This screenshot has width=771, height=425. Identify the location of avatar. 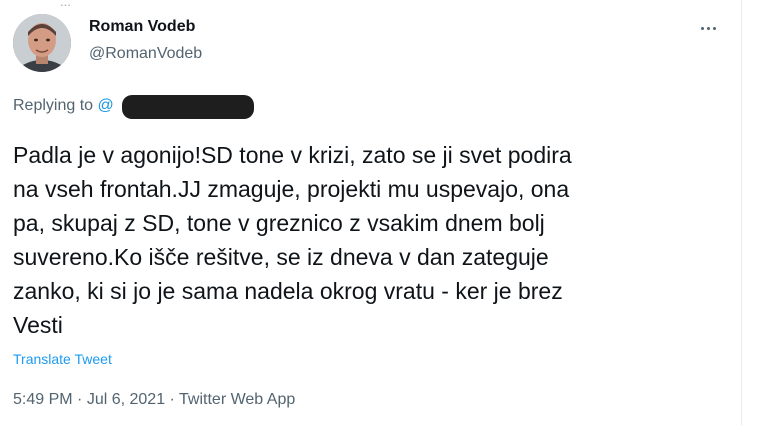
(42, 43).